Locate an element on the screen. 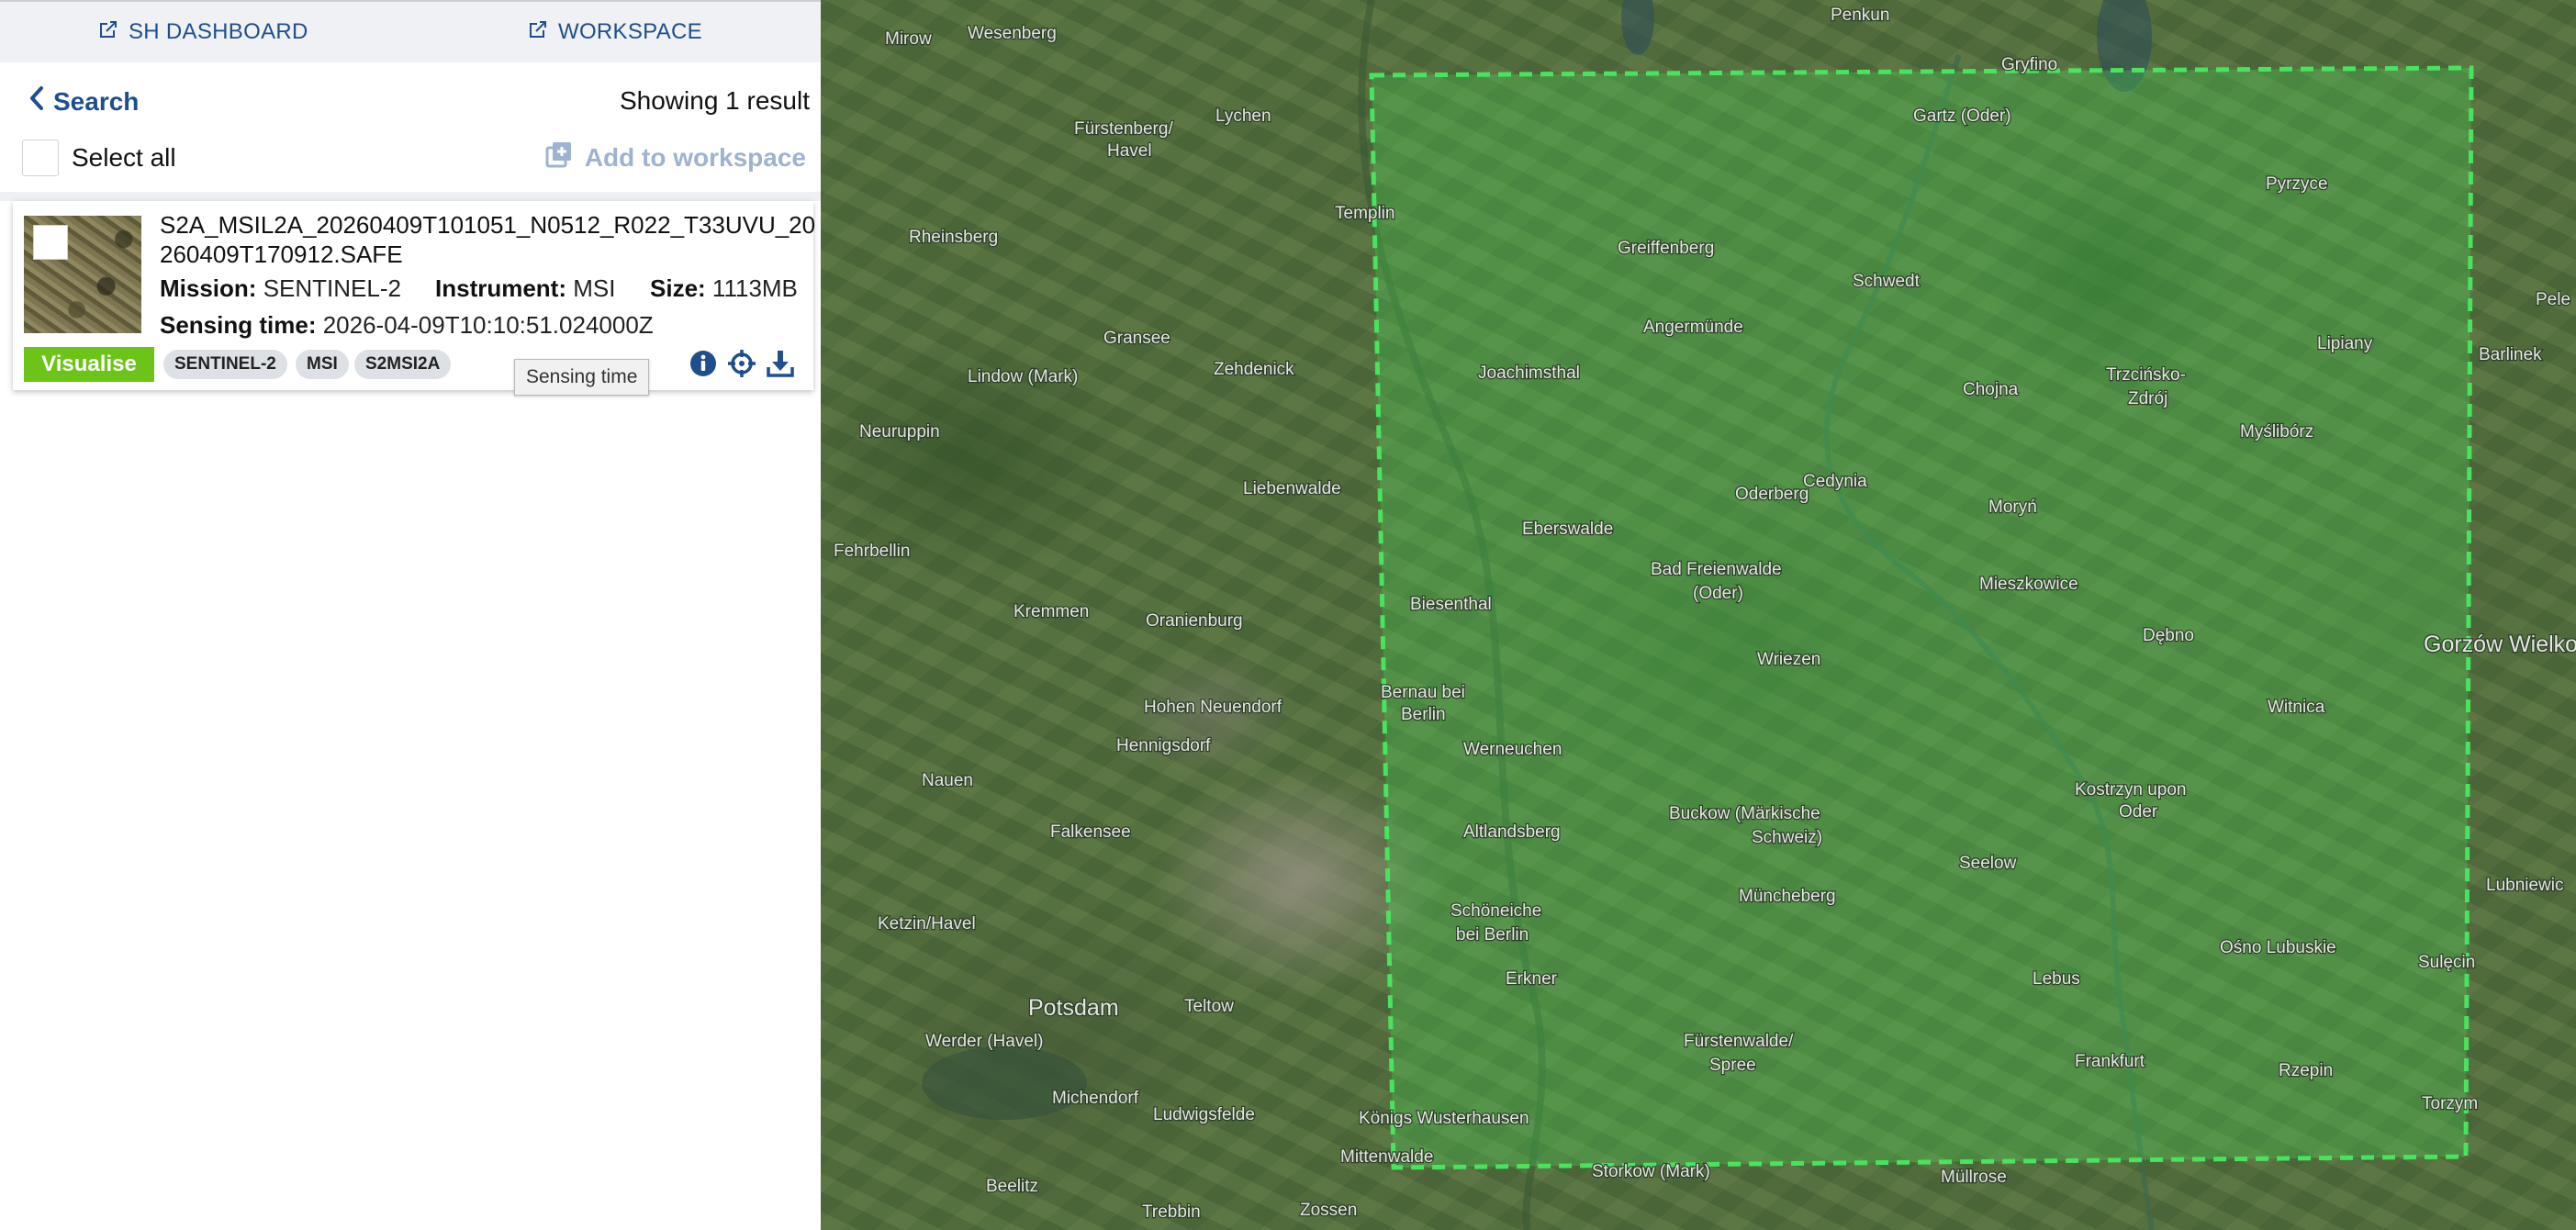 The height and width of the screenshot is (1230, 2576). select-all-label: Select all is located at coordinates (124, 157).